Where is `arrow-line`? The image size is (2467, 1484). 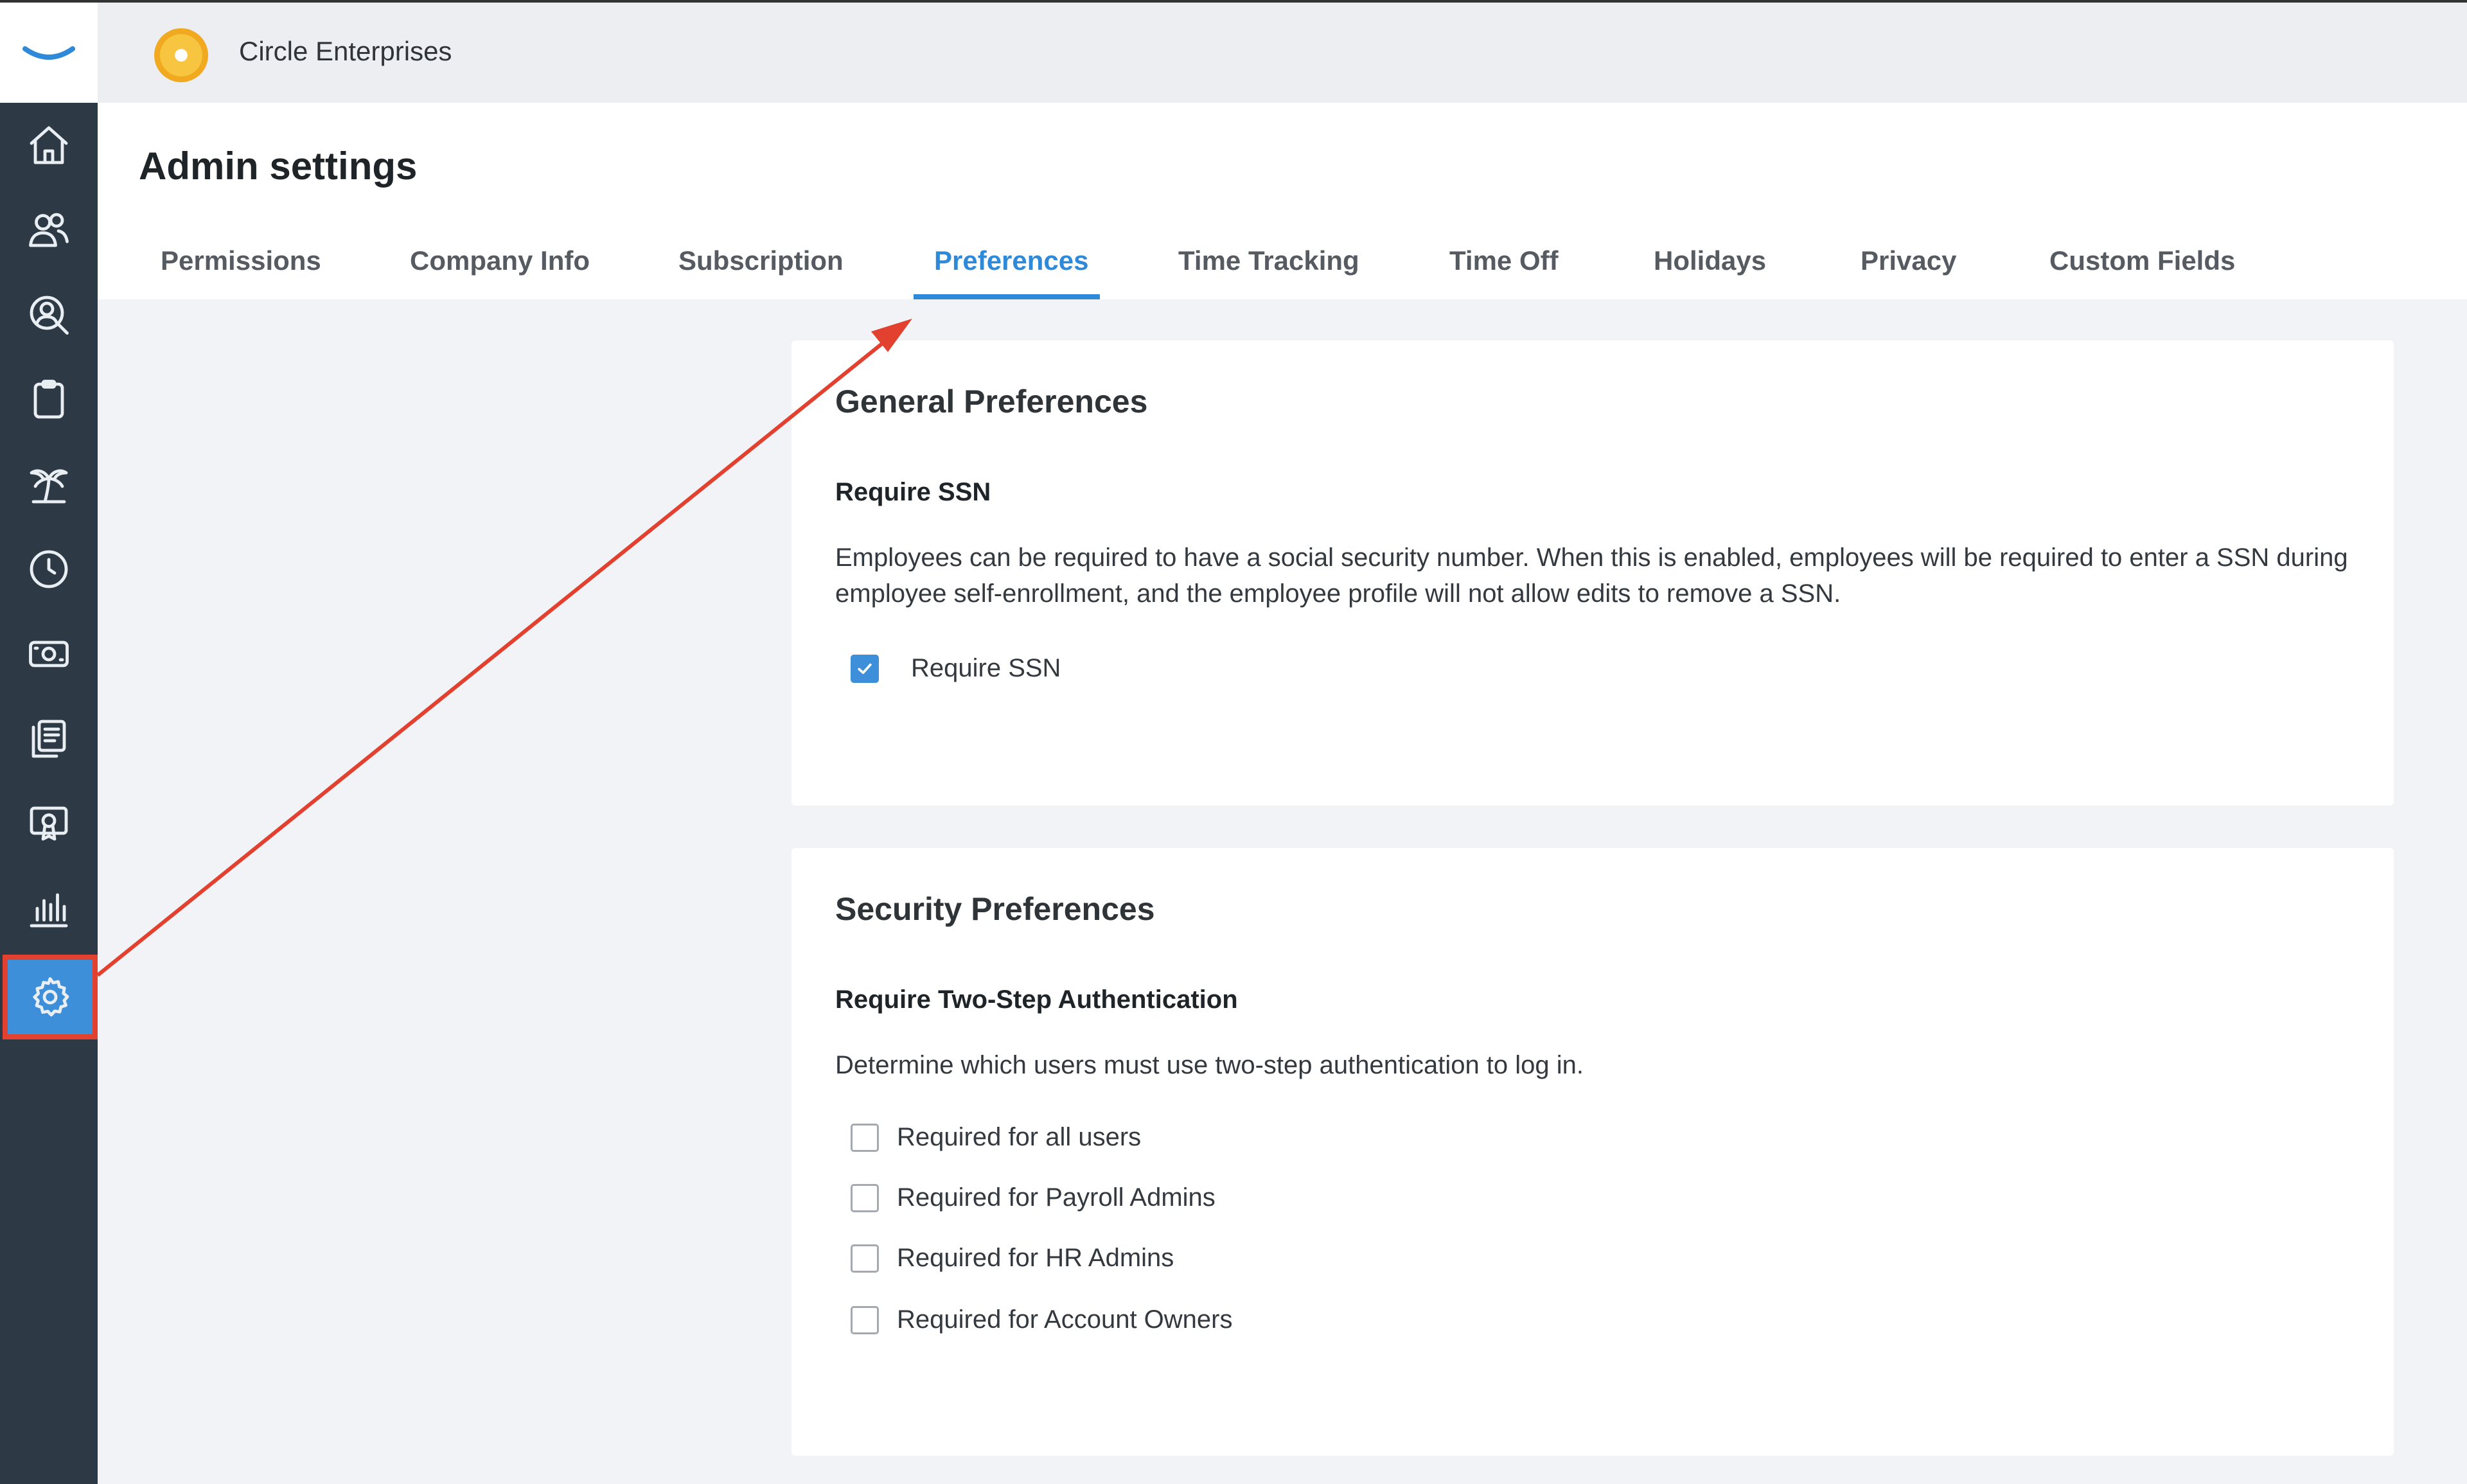 arrow-line is located at coordinates (493, 656).